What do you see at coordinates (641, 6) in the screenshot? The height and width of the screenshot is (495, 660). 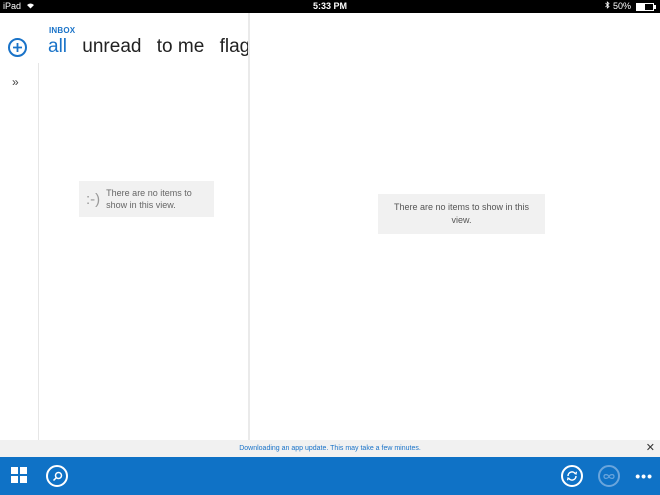 I see `battery-level` at bounding box center [641, 6].